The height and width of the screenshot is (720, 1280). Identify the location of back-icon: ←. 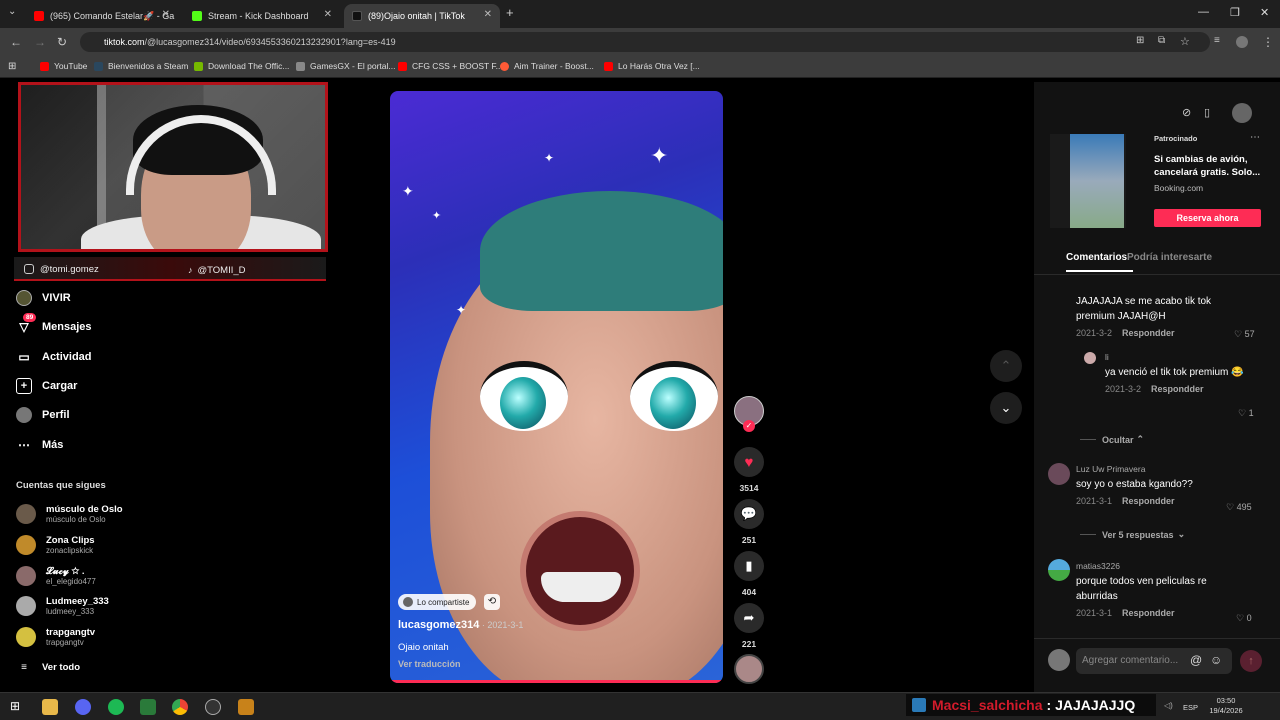
(16, 42).